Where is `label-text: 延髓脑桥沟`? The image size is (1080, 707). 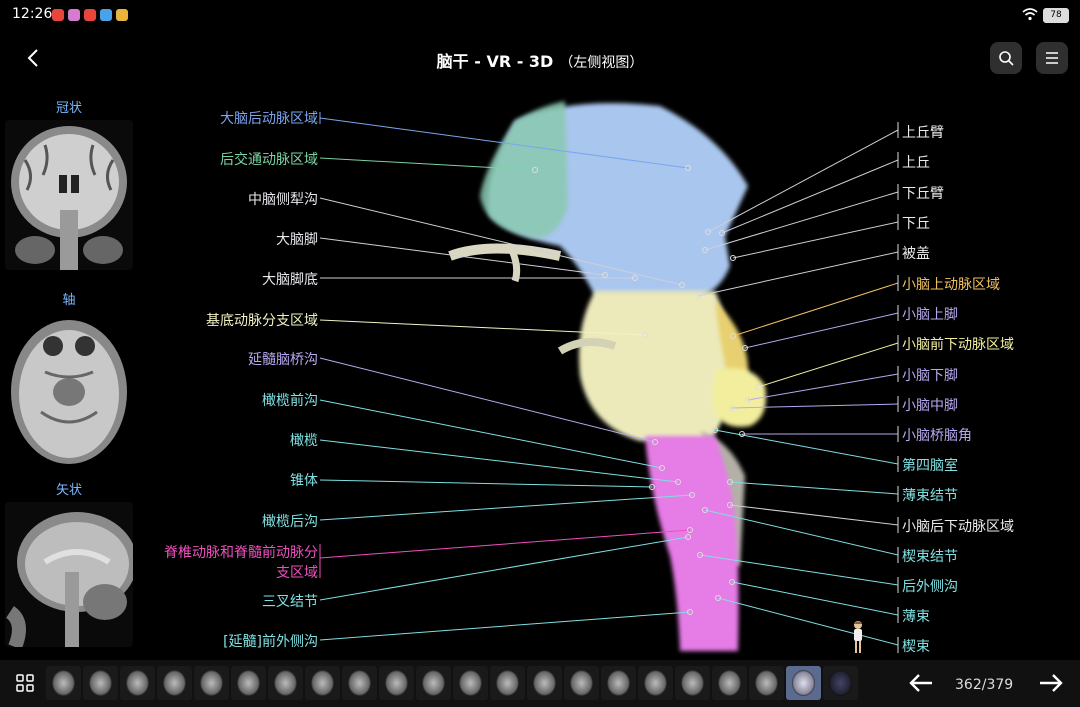 label-text: 延髓脑桥沟 is located at coordinates (283, 360).